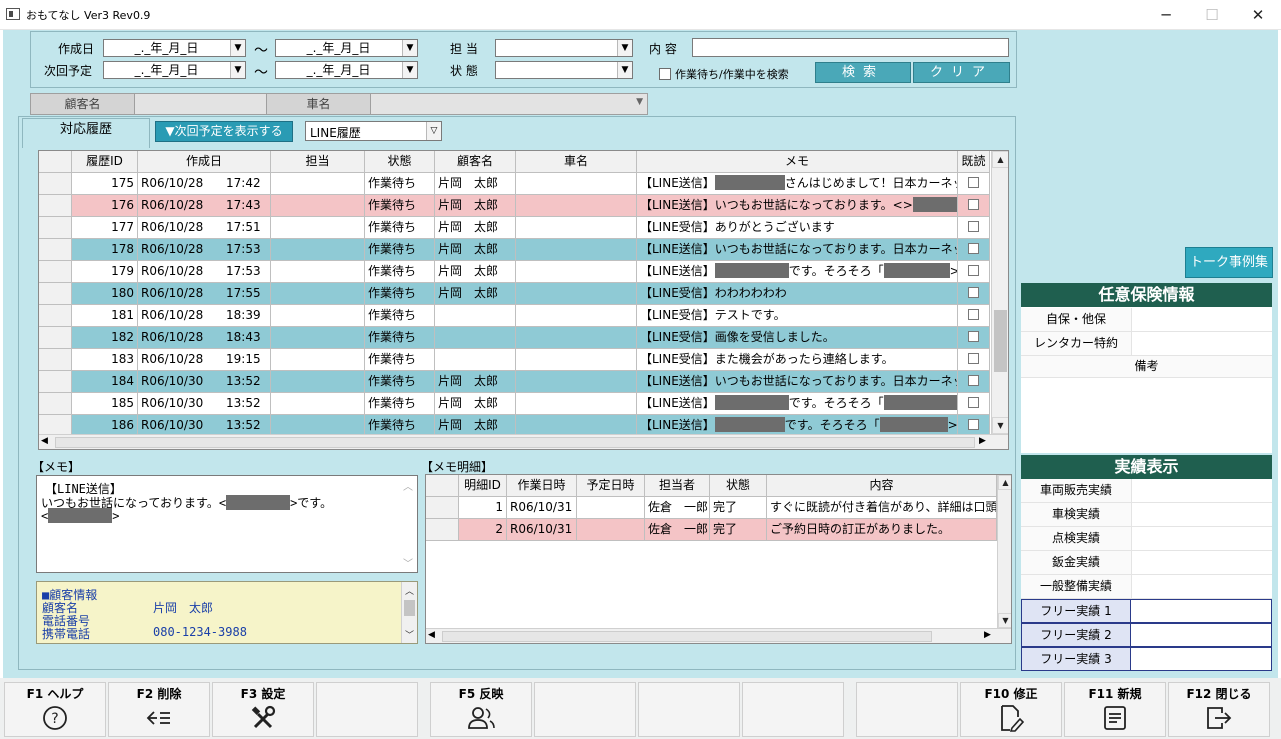 Image resolution: width=1281 pixels, height=739 pixels. I want to click on scroll-right-icon: ▶, so click(987, 635).